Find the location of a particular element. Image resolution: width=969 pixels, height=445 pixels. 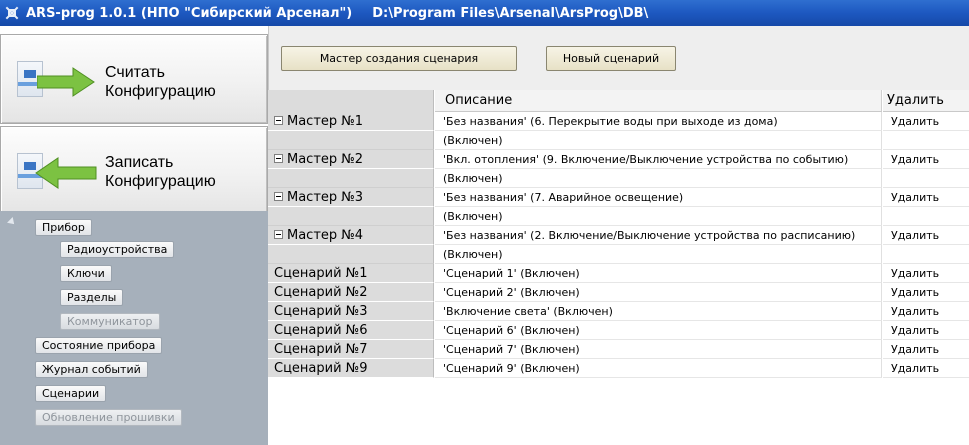

window-path: D:\Program Files\Arsenal\ArsProg\DB\ is located at coordinates (510, 13).